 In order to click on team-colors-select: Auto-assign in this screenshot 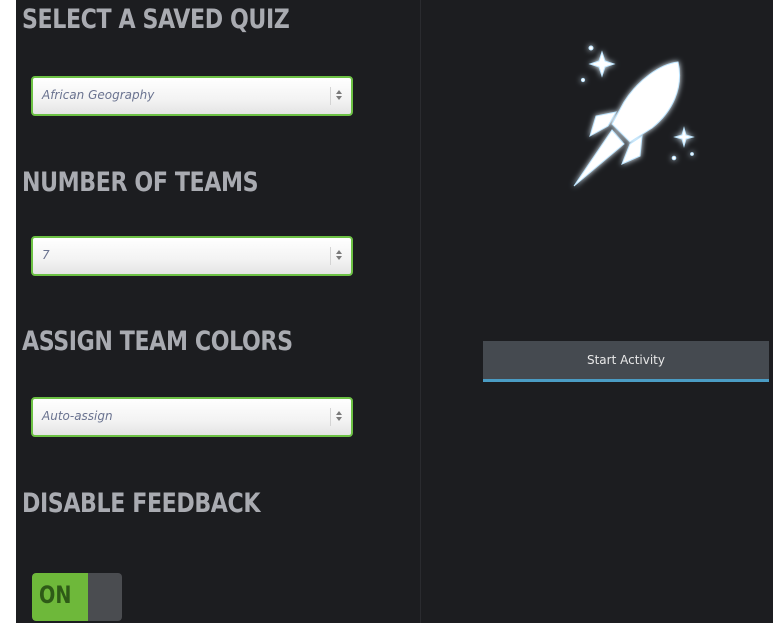, I will do `click(192, 417)`.